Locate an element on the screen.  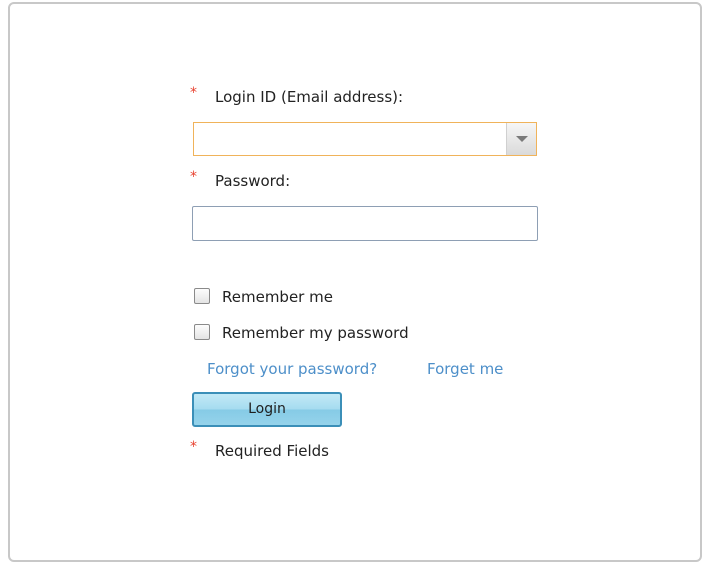
forget-me-link: Forget me is located at coordinates (465, 369).